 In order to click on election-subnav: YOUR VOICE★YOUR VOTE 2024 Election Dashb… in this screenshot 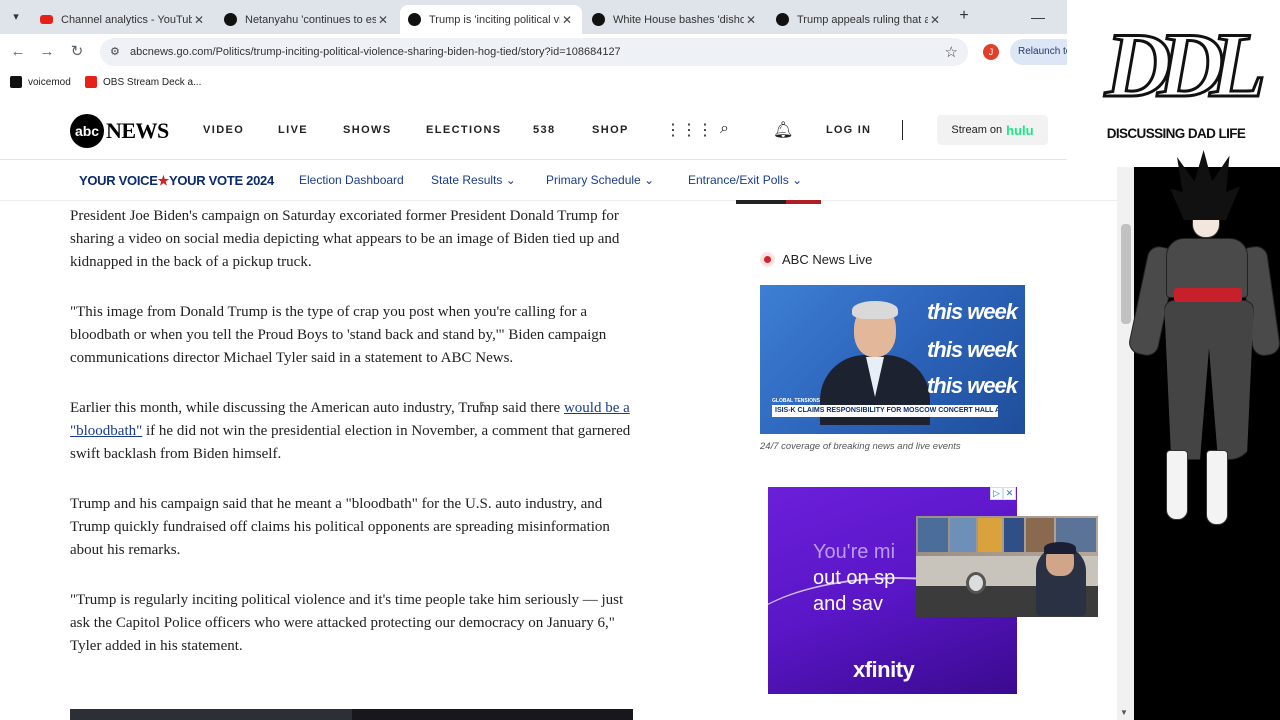, I will do `click(558, 181)`.